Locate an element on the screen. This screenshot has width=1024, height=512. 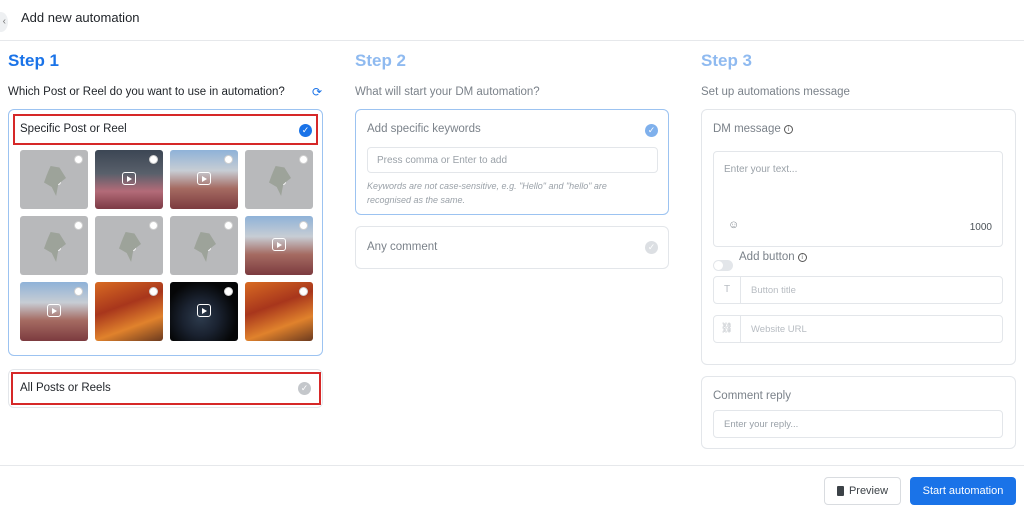
specific-post-card: Specific Post or Reel ✓ is located at coordinates (165, 232).